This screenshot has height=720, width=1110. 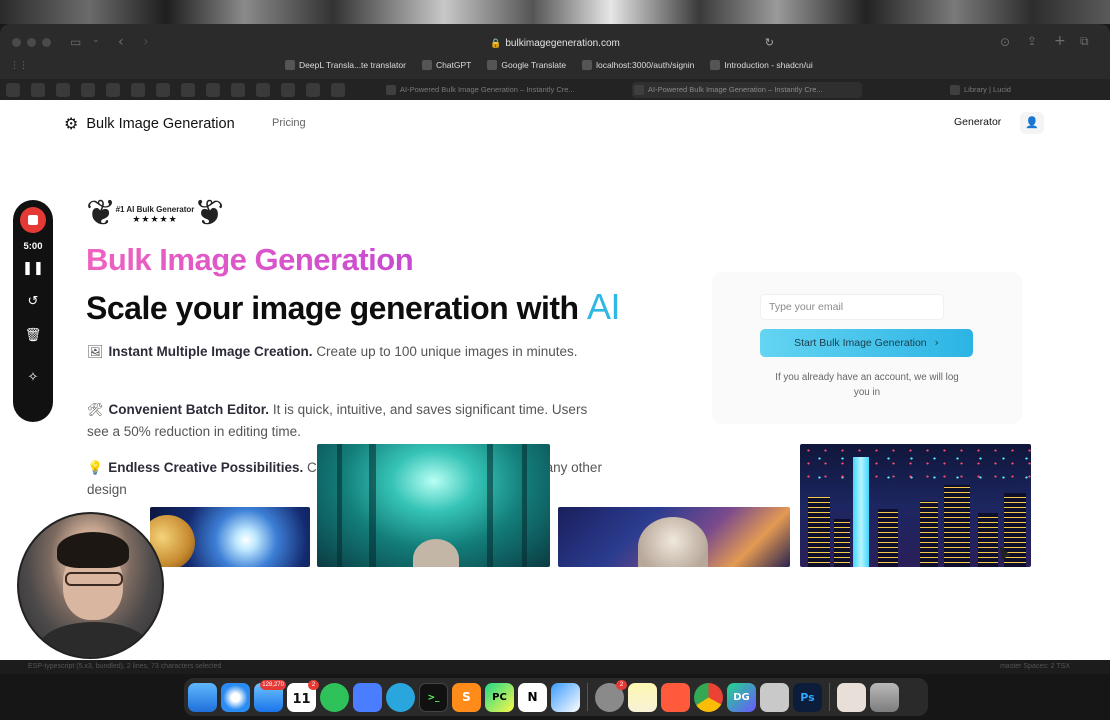 What do you see at coordinates (146, 42) in the screenshot?
I see `forward-icon: ›` at bounding box center [146, 42].